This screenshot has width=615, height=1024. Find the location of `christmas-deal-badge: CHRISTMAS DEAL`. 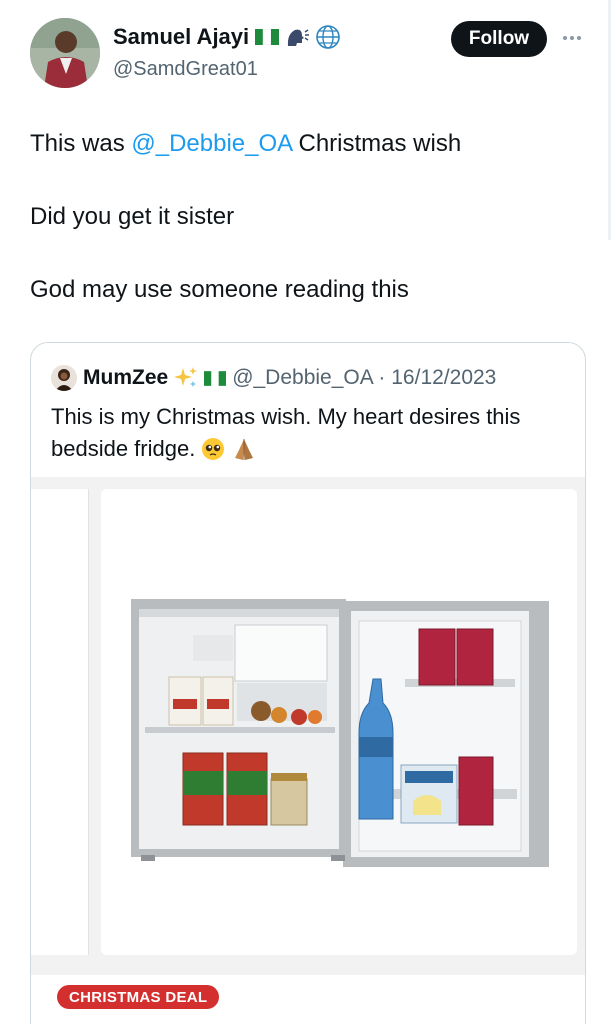

christmas-deal-badge: CHRISTMAS DEAL is located at coordinates (138, 997).